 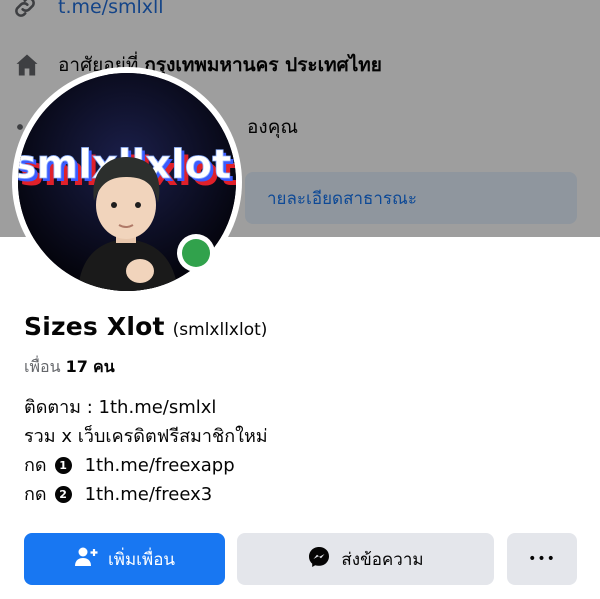 I want to click on more-options-button: •••, so click(x=542, y=559).